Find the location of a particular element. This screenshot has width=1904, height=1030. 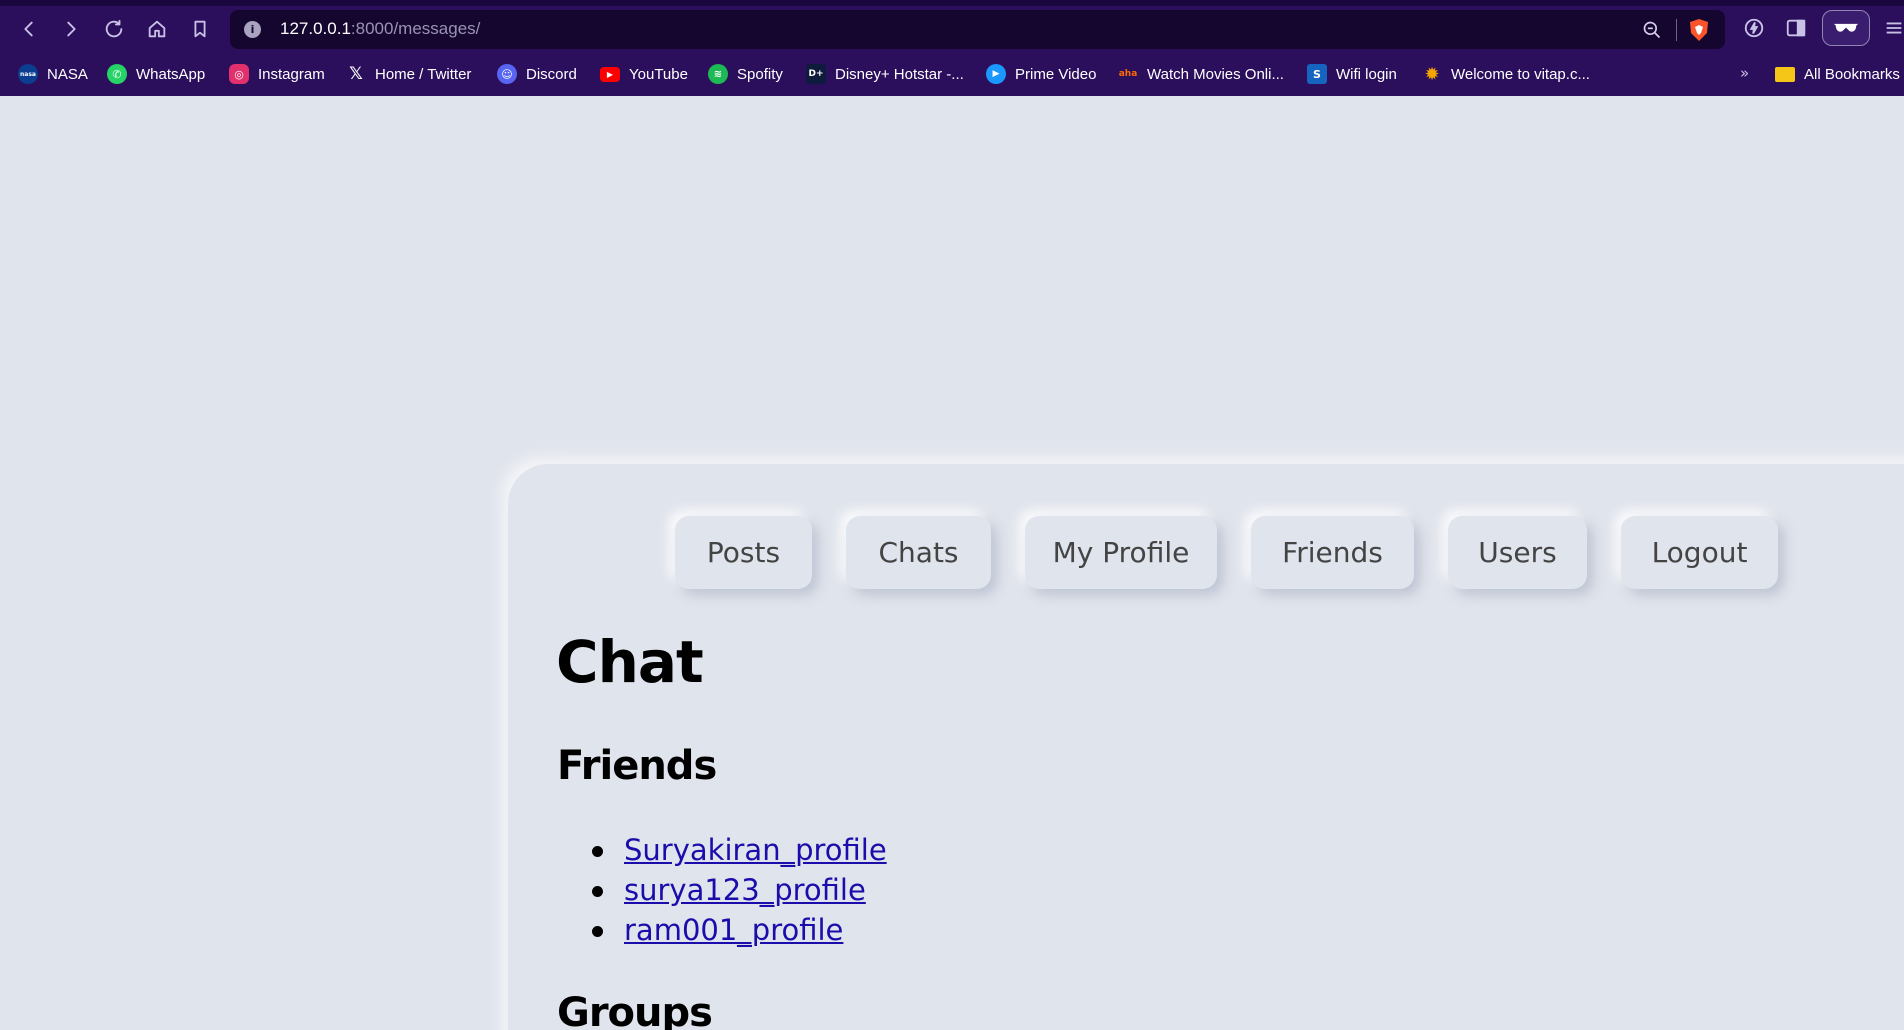

all-bookmarks-label: All Bookmarks is located at coordinates (1852, 74).